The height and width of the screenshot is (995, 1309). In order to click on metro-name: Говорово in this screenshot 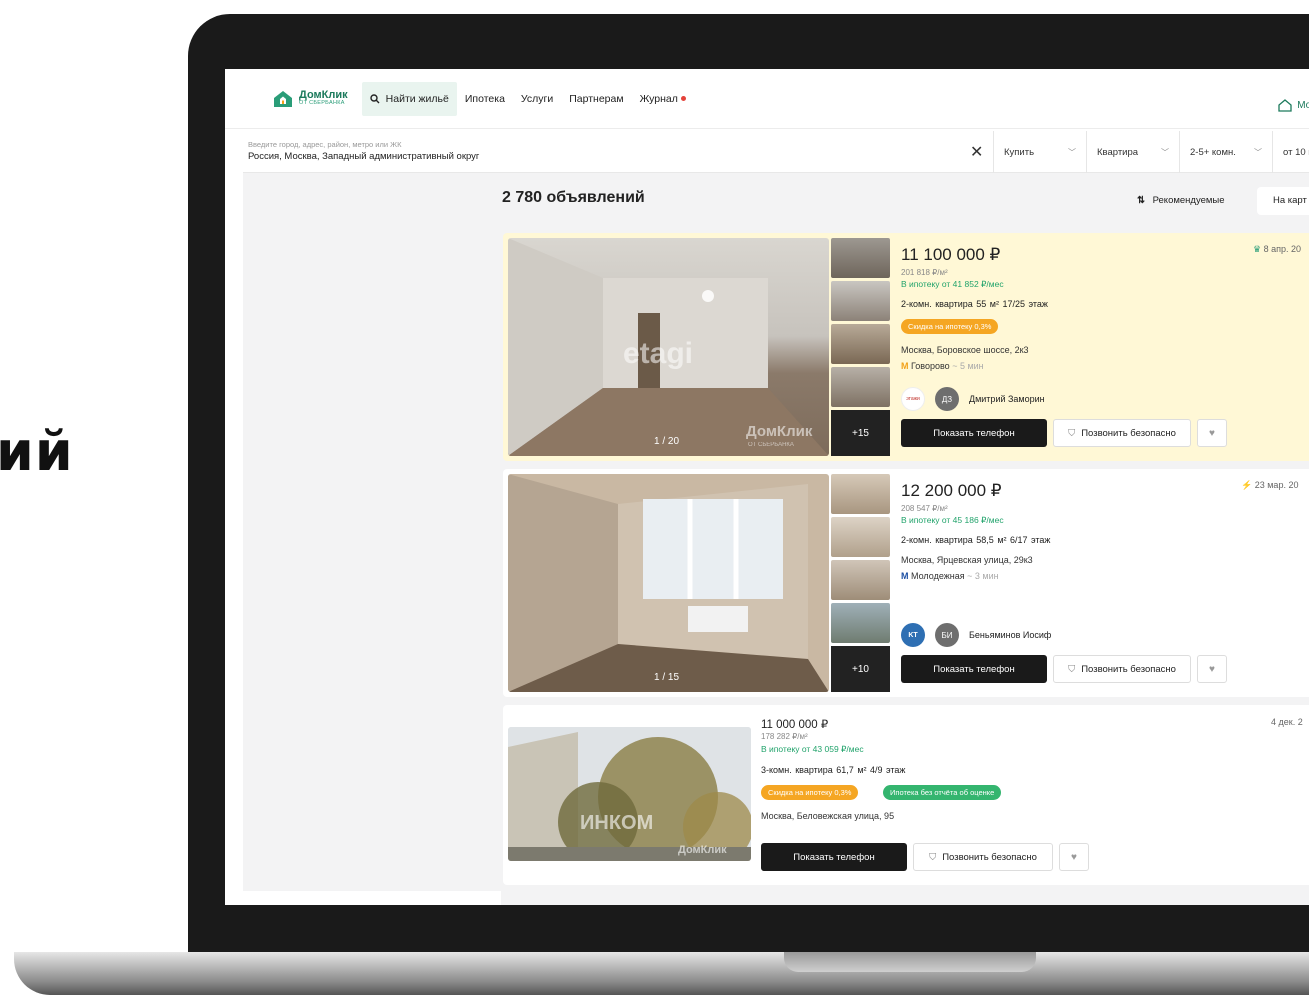, I will do `click(930, 366)`.